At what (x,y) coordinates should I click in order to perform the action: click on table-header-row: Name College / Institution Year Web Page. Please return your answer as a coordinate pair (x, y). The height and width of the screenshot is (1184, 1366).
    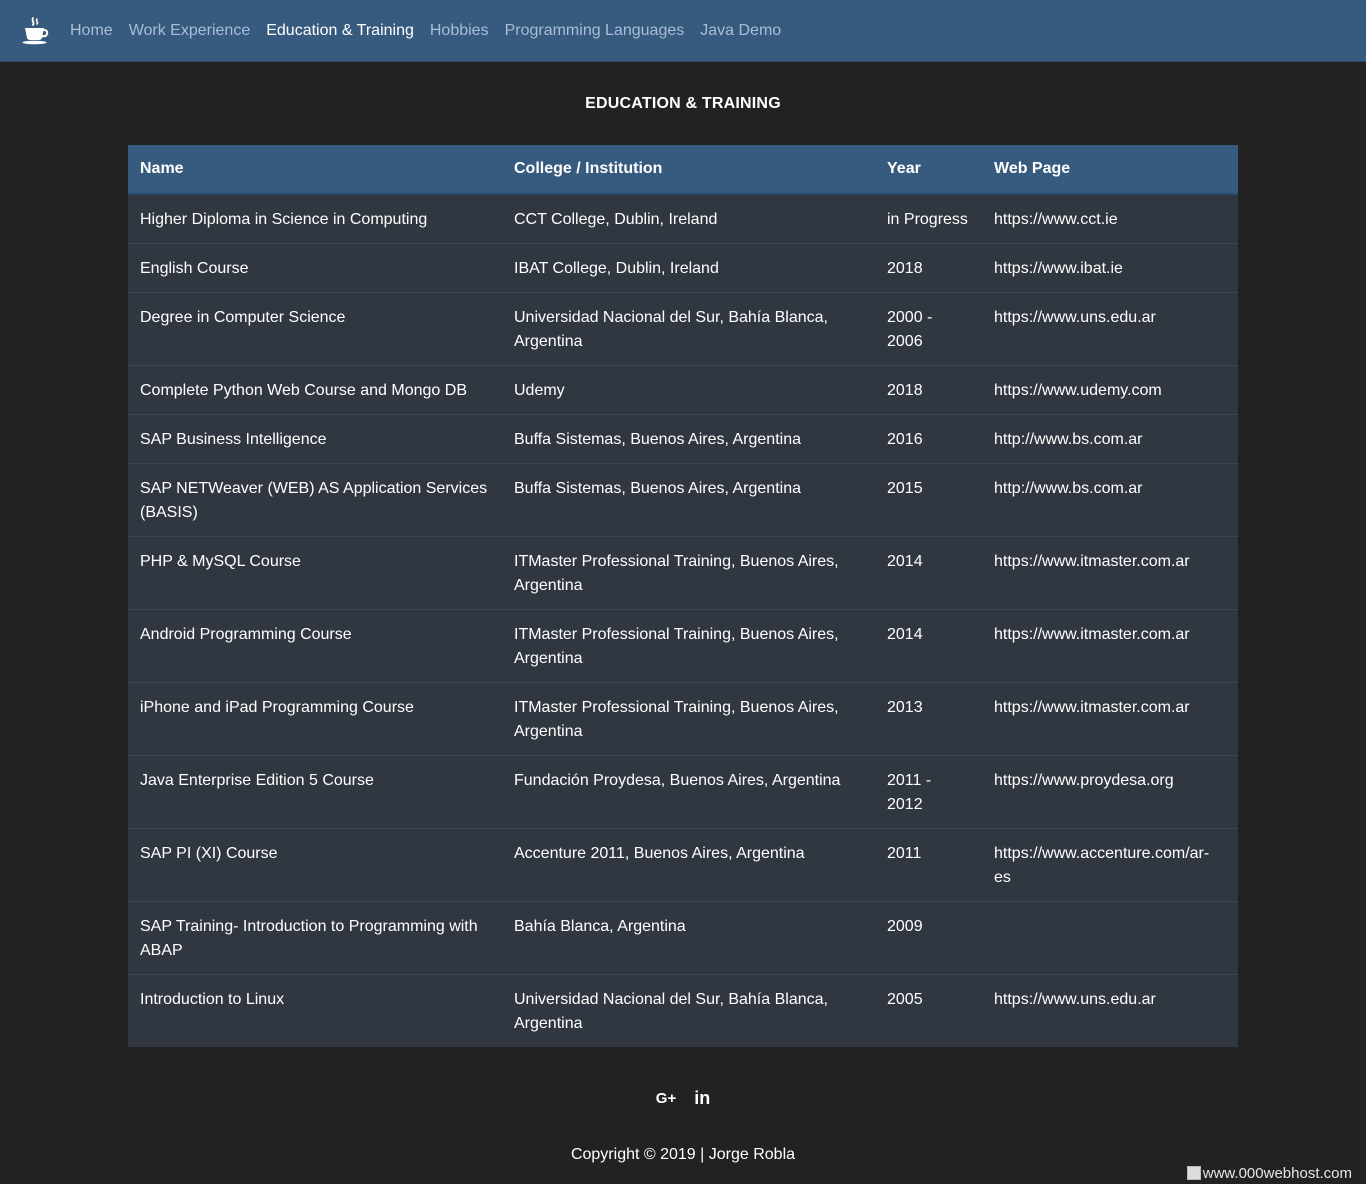
    Looking at the image, I should click on (683, 170).